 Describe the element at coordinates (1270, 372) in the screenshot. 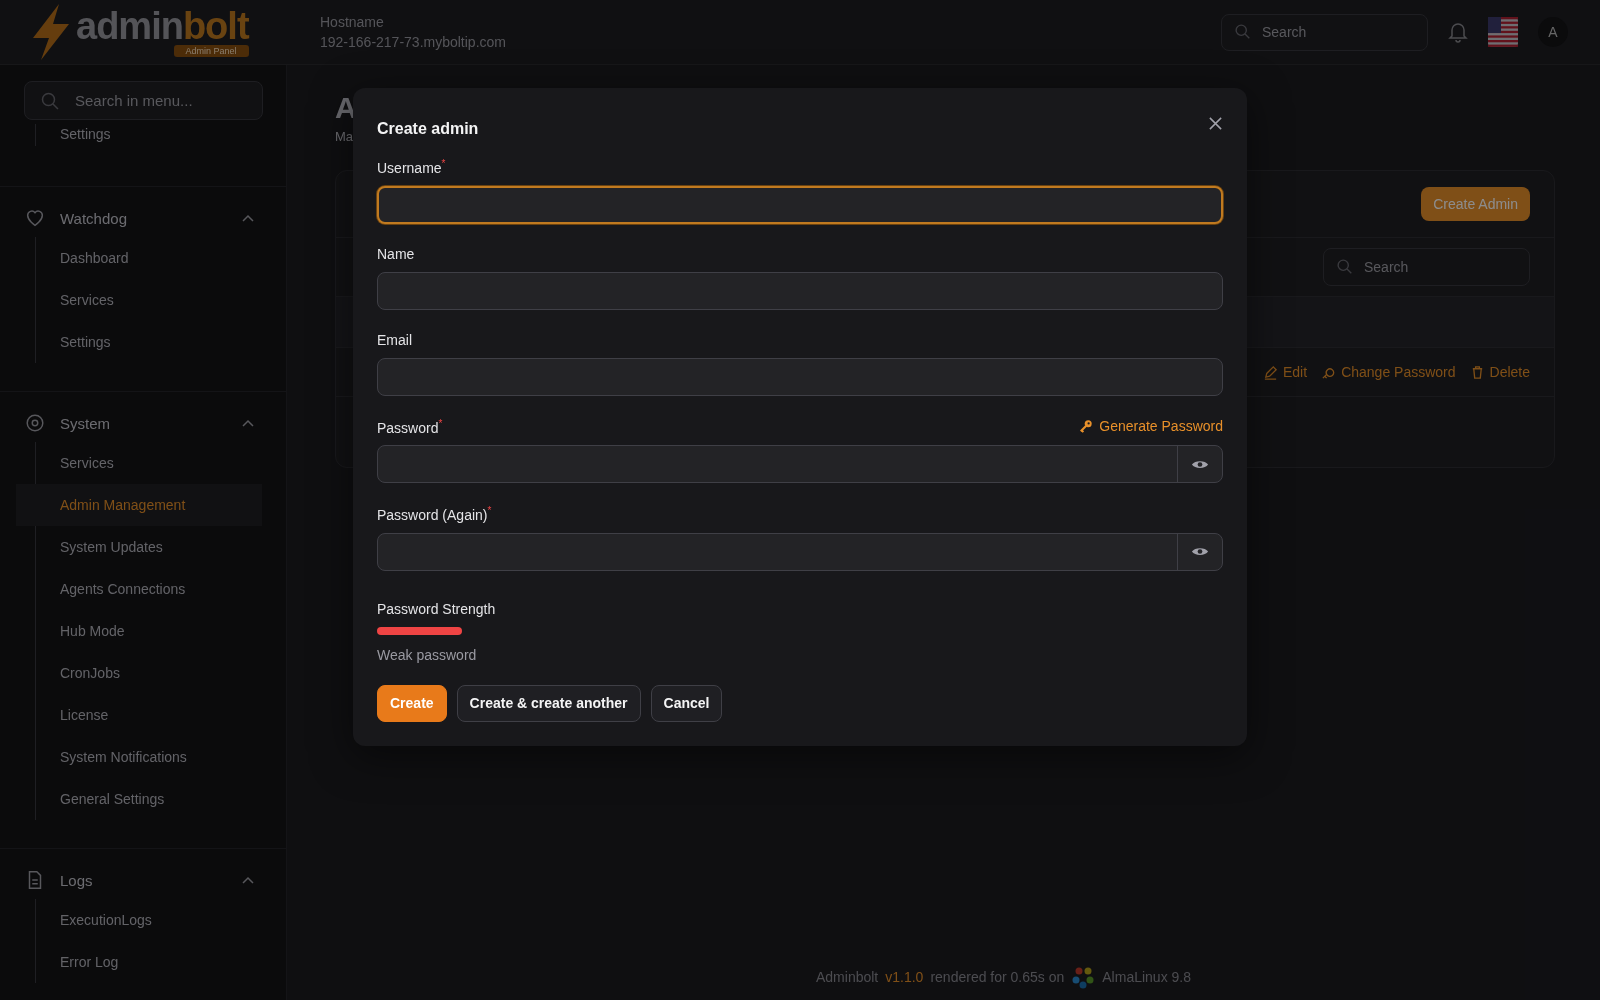

I see `pencil-icon` at that location.